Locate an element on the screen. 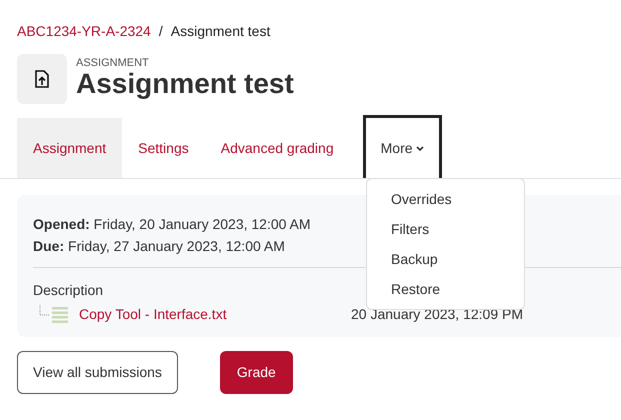  file-upload-icon is located at coordinates (42, 79).